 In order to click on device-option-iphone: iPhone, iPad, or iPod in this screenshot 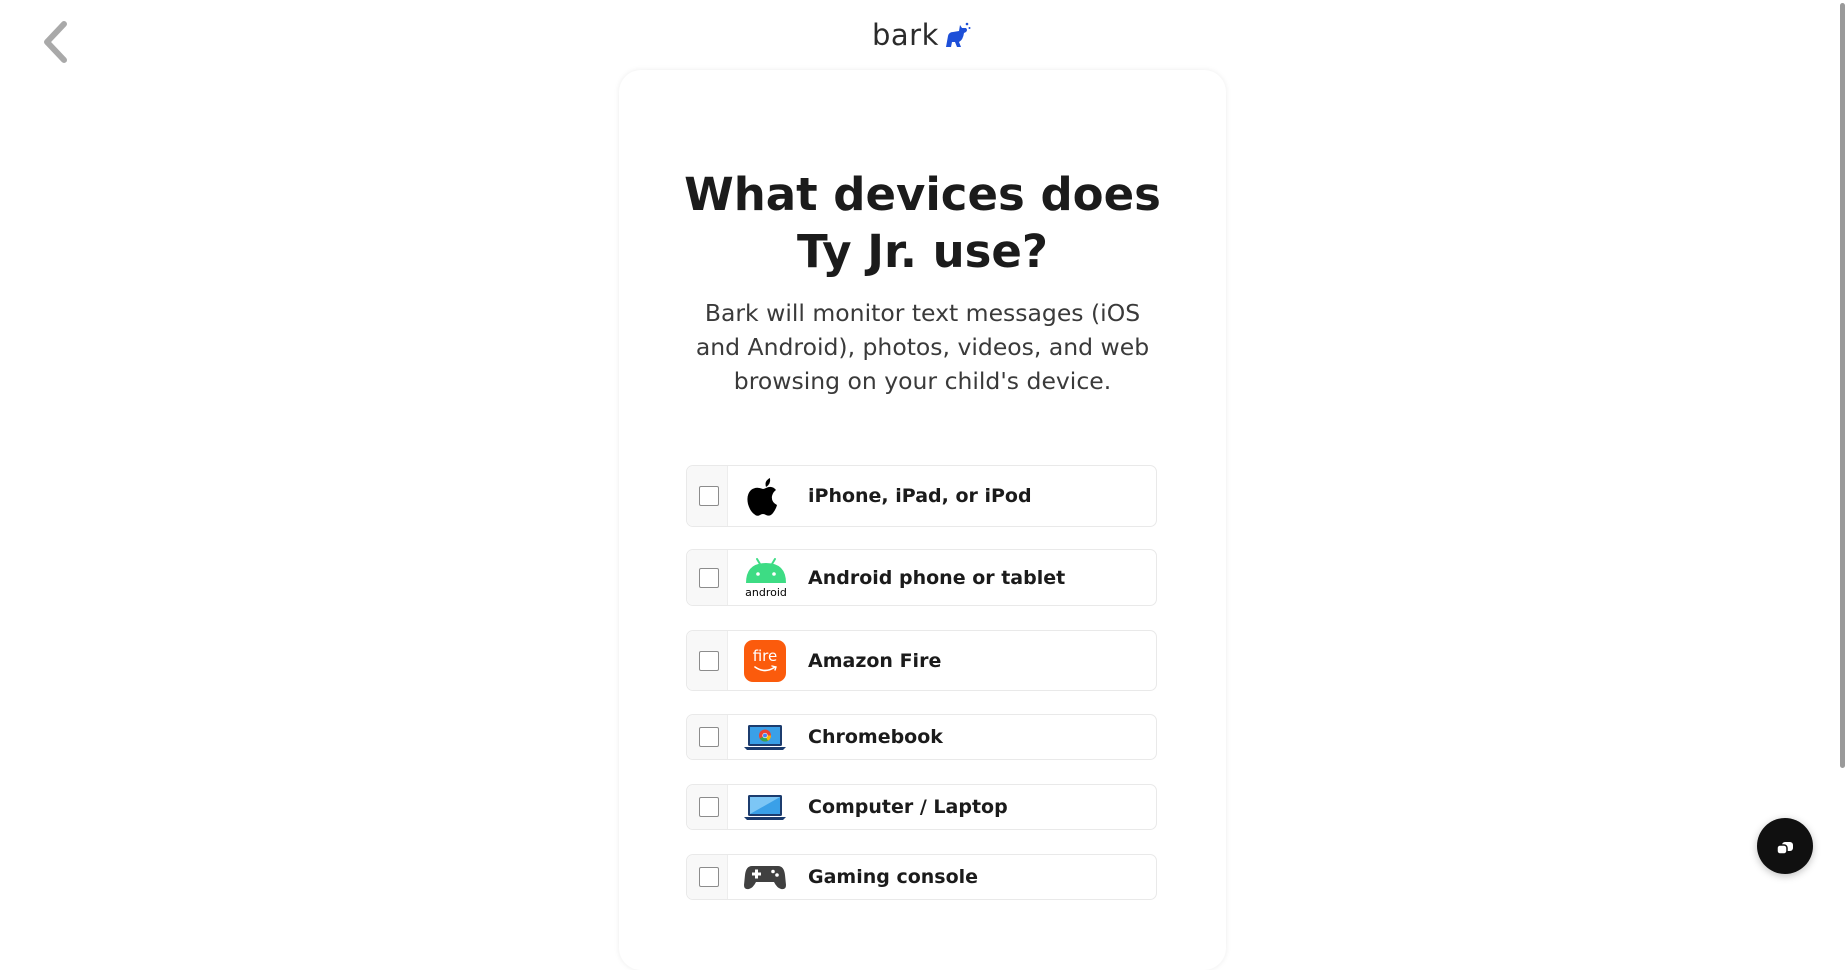, I will do `click(921, 496)`.